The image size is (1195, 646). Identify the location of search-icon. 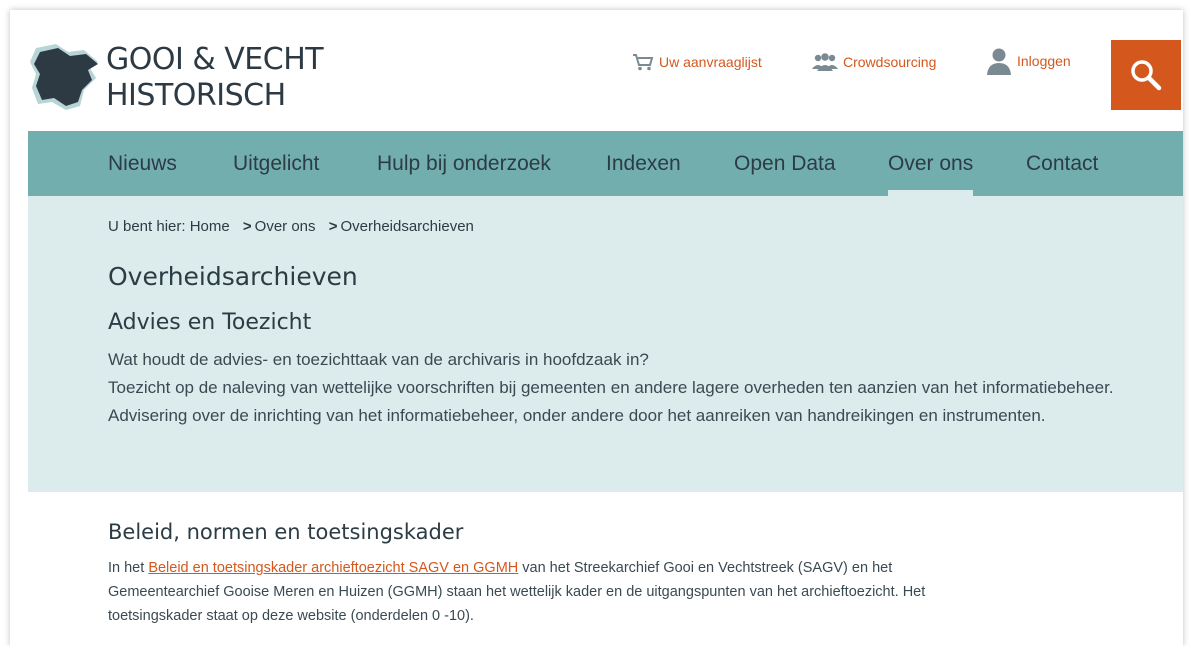
(1146, 75).